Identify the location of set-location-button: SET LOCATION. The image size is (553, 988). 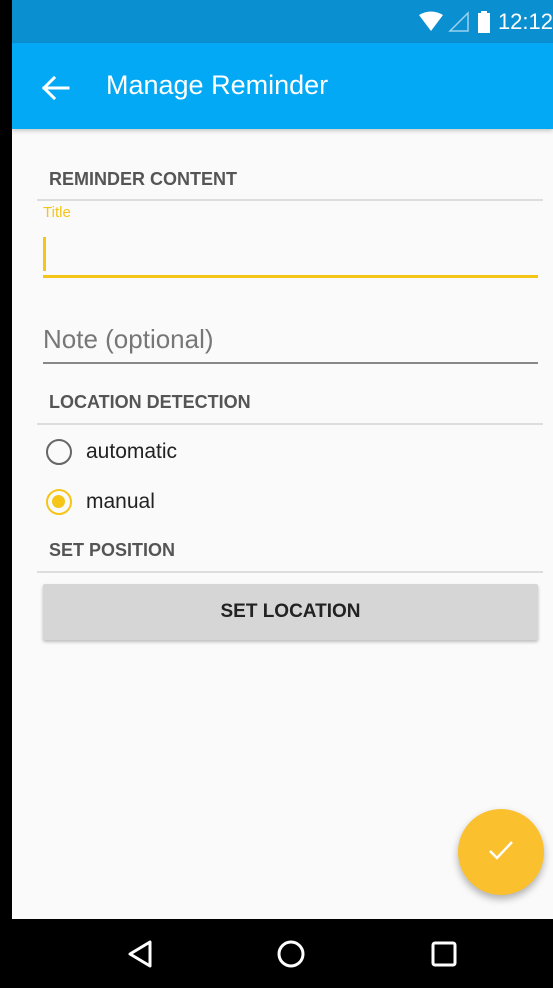
(290, 612).